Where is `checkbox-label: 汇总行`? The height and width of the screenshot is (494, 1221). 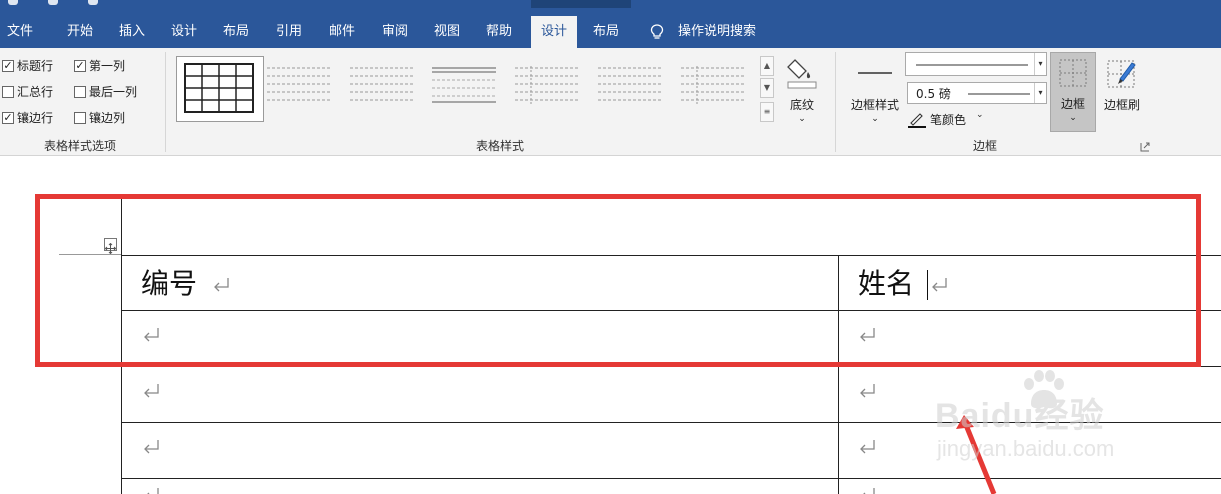 checkbox-label: 汇总行 is located at coordinates (35, 92).